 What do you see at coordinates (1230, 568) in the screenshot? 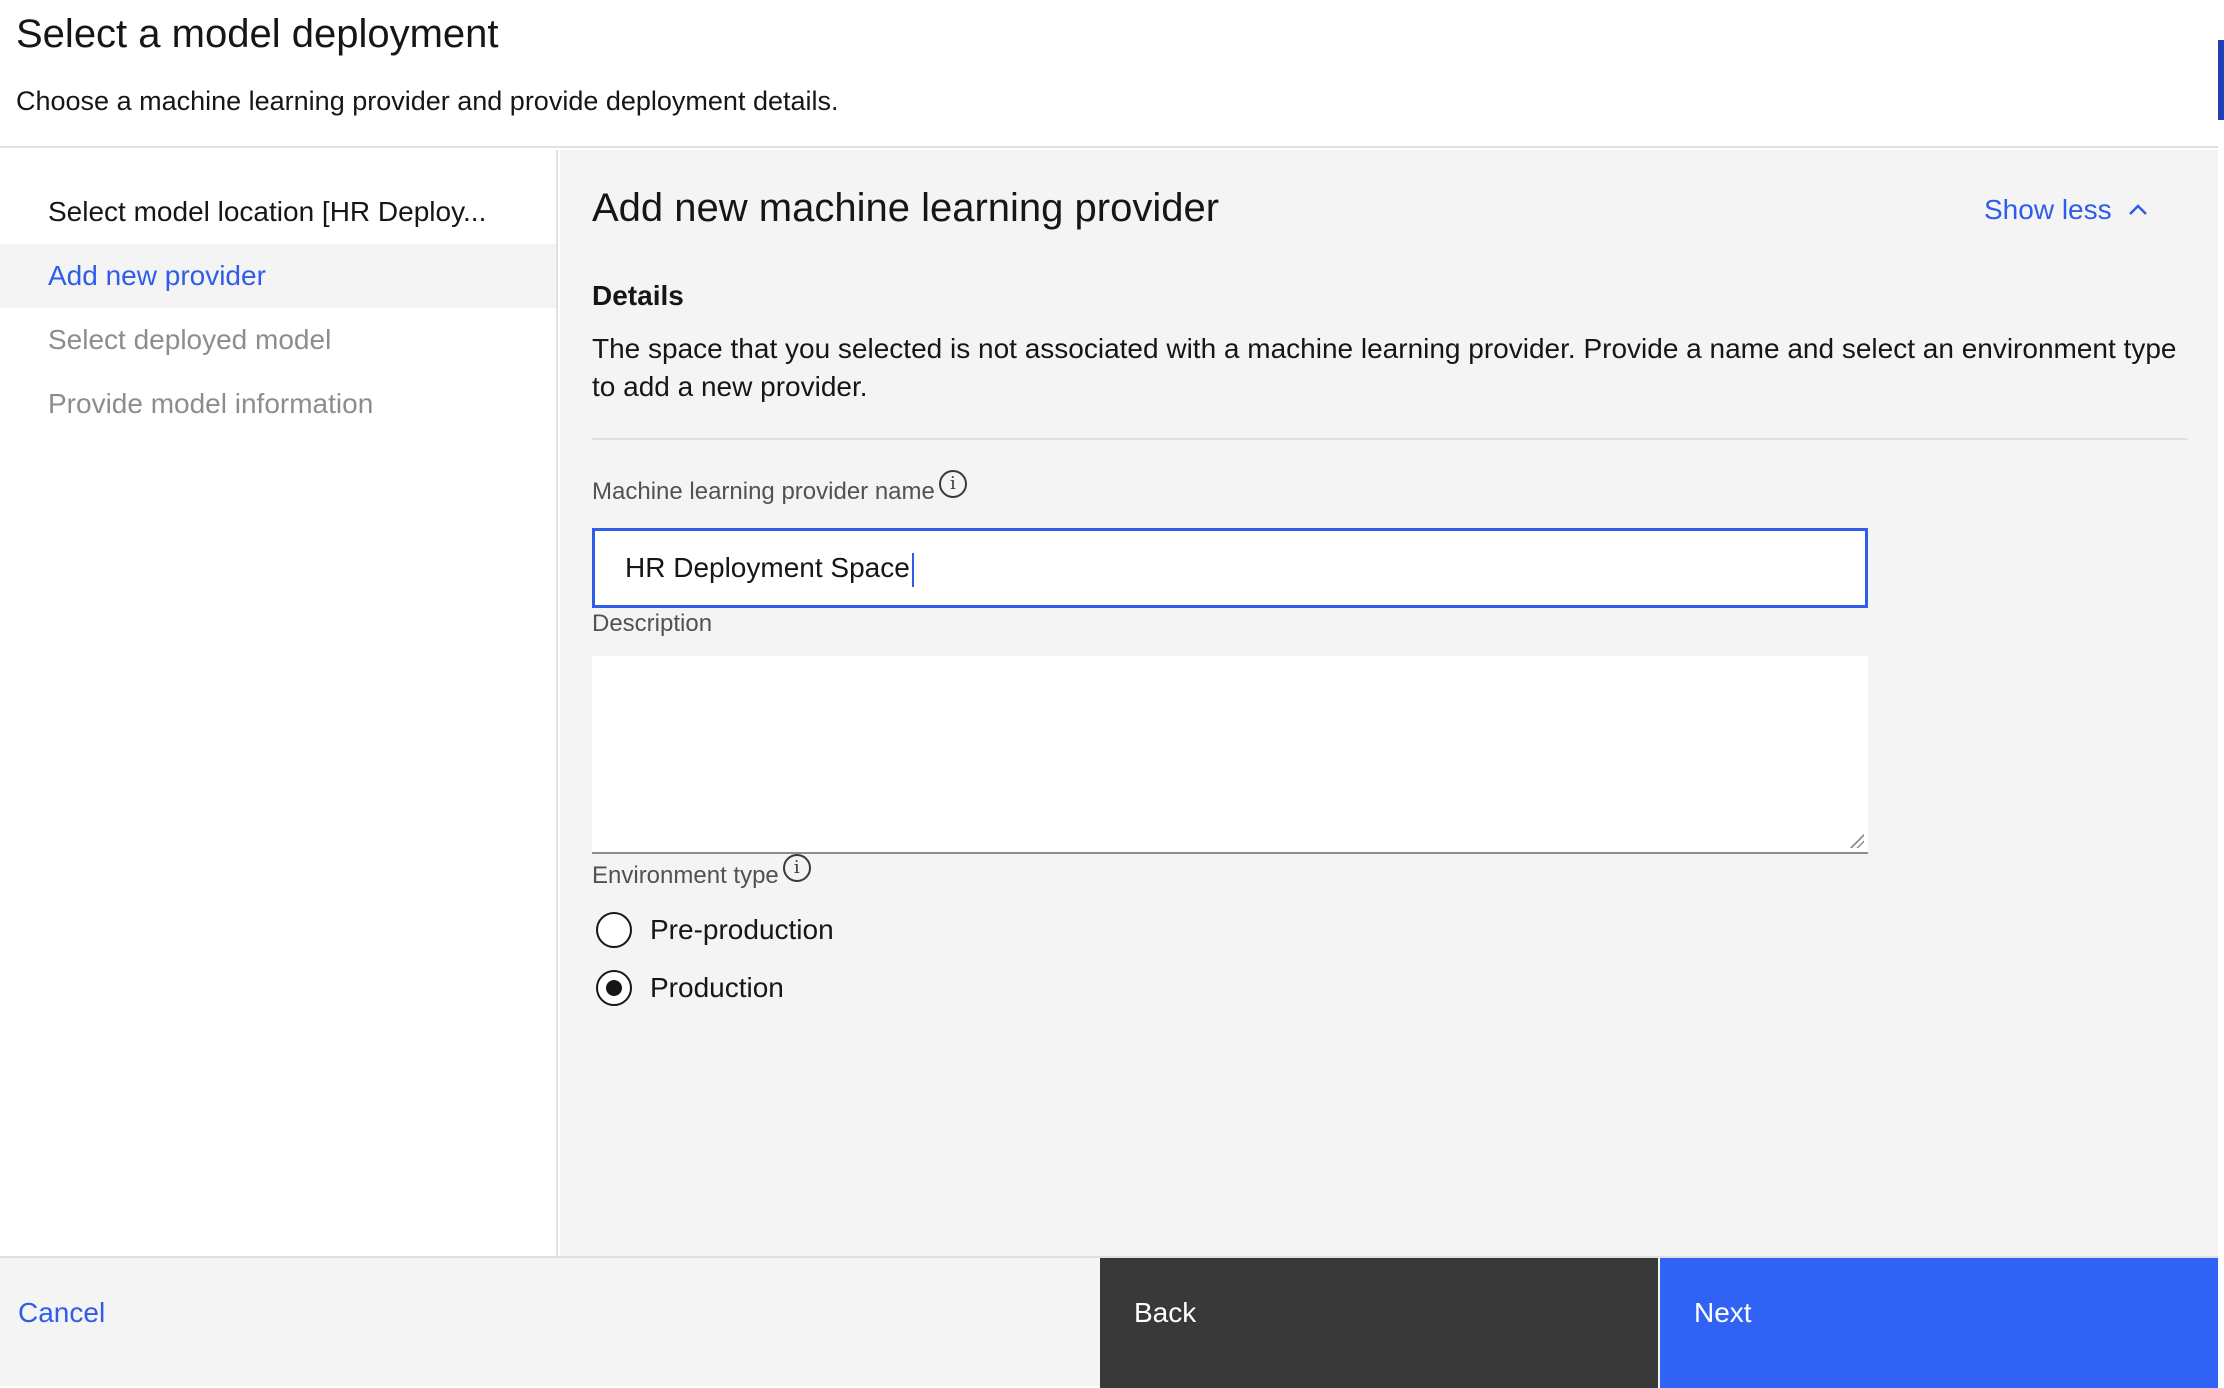
I see `provider-name-input: HR Deployment Space` at bounding box center [1230, 568].